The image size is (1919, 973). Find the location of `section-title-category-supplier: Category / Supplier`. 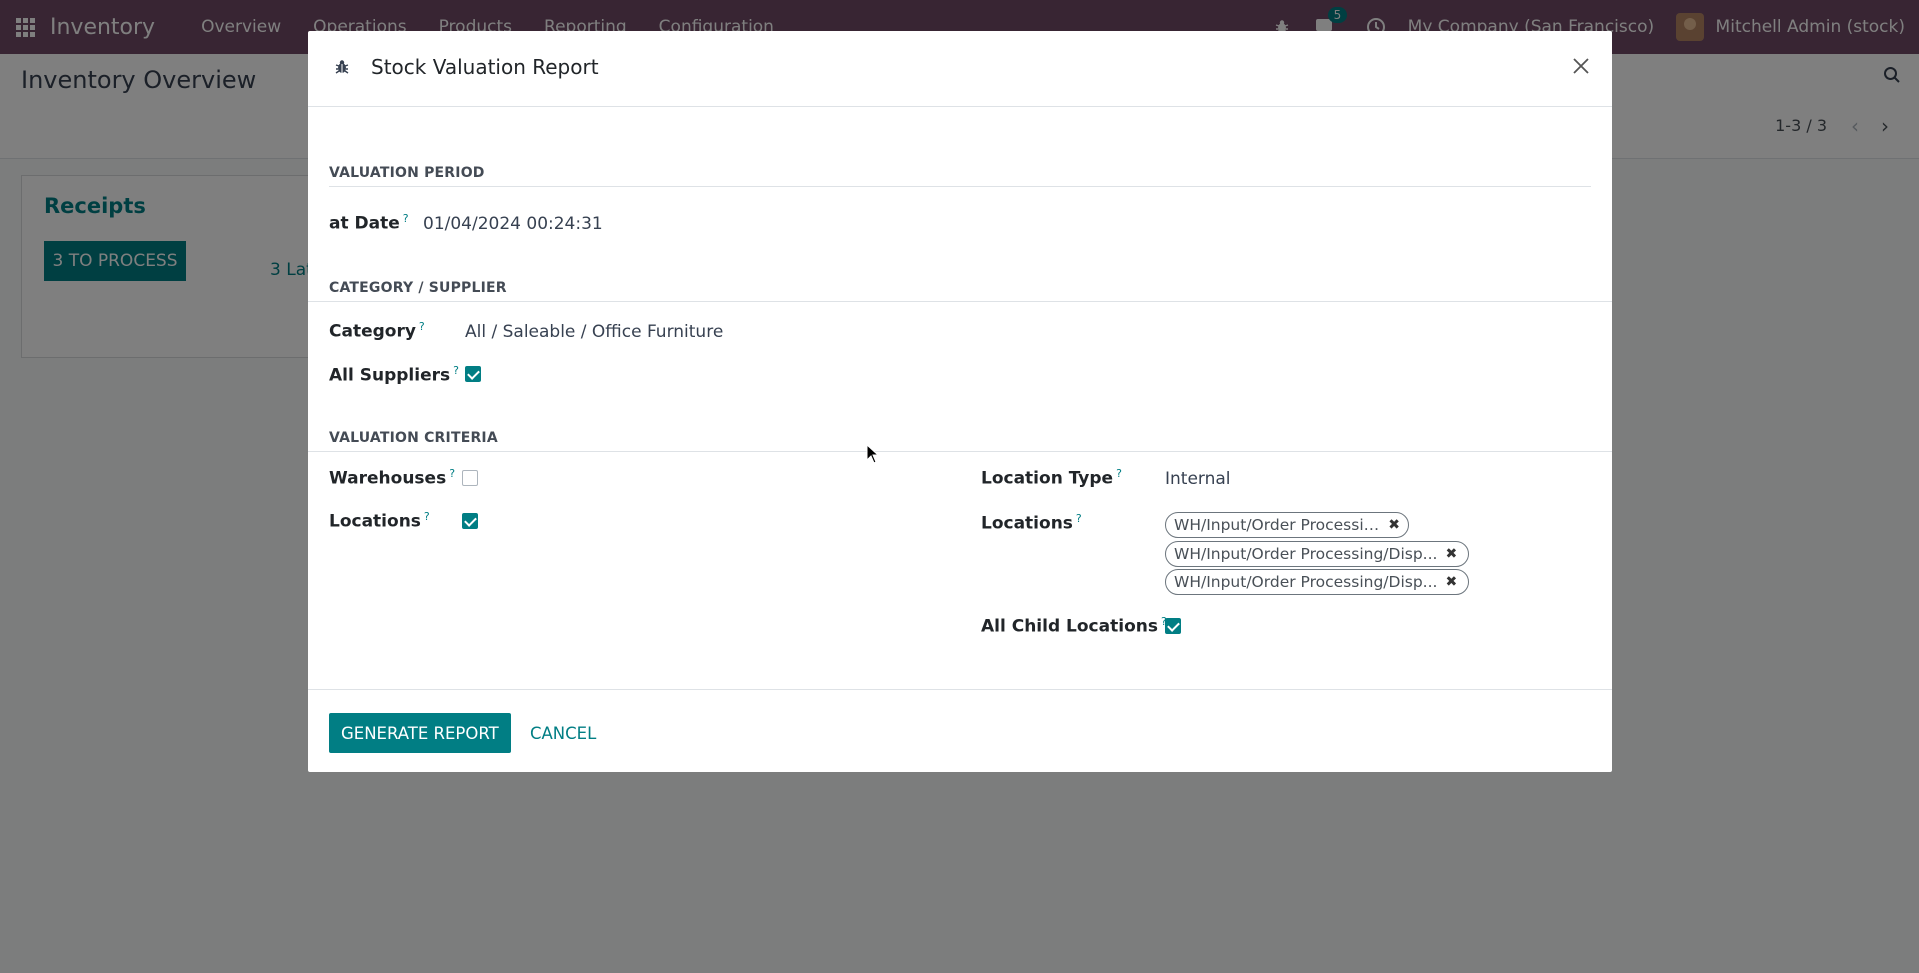

section-title-category-supplier: Category / Supplier is located at coordinates (418, 288).